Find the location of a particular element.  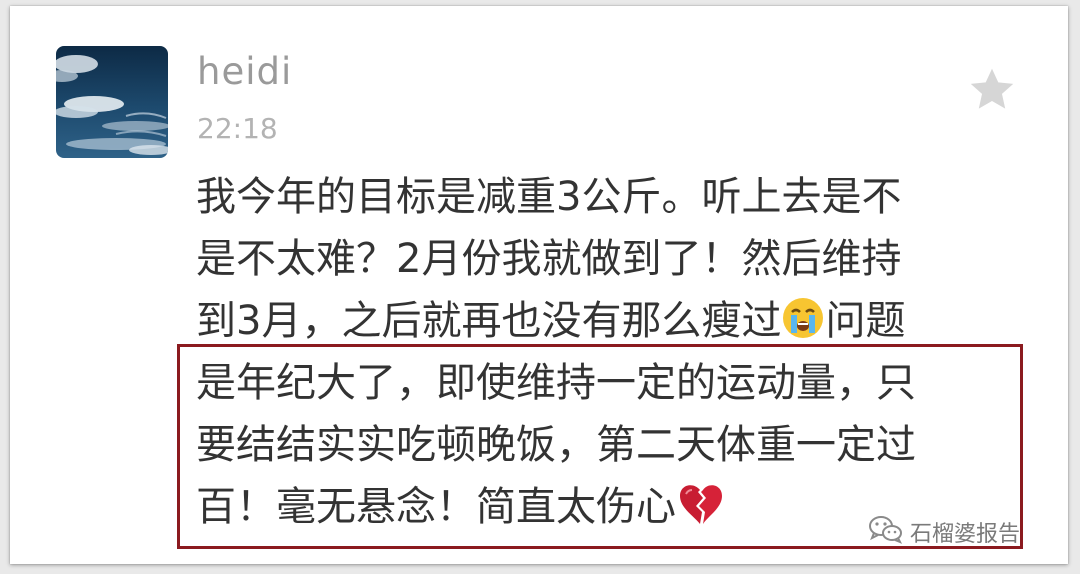

favorite-star-icon is located at coordinates (992, 90).